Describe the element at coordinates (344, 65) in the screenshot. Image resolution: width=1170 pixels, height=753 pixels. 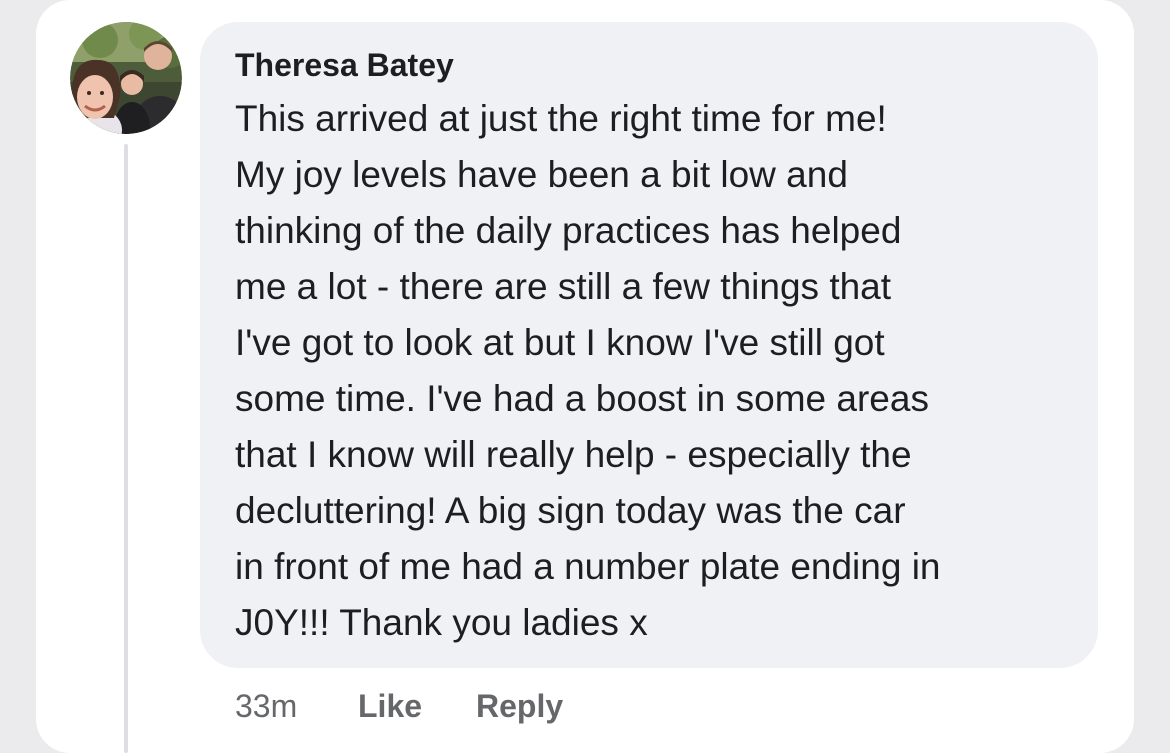
I see `comment-author-name: Theresa Batey` at that location.